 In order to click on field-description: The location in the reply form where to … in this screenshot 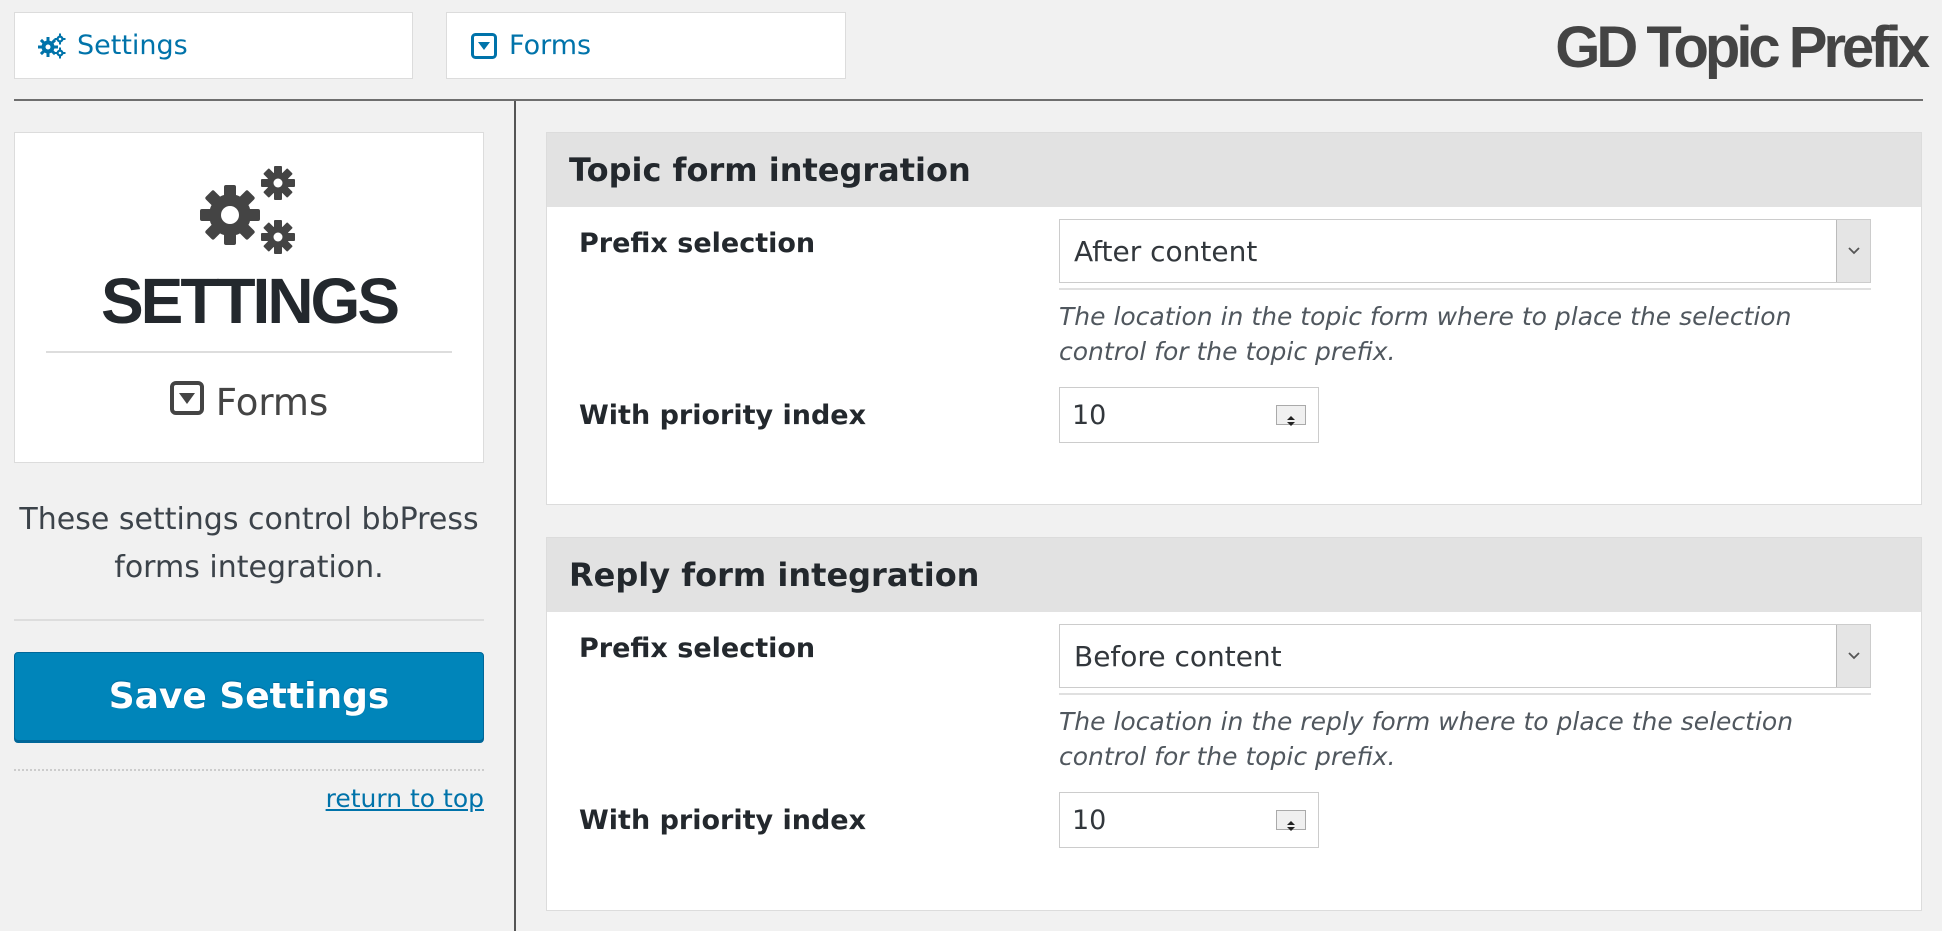, I will do `click(1426, 739)`.